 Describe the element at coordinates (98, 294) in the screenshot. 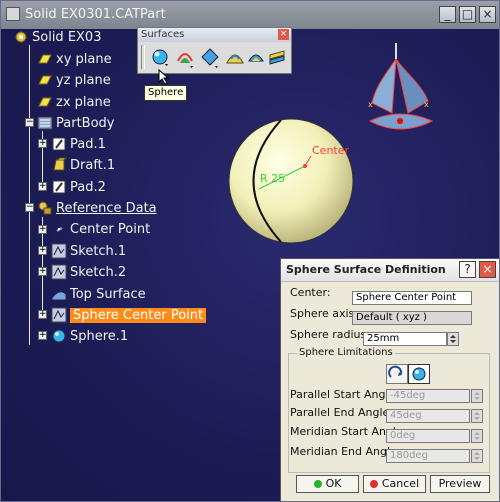

I see `tree-item-top-surface: Top Surface` at that location.